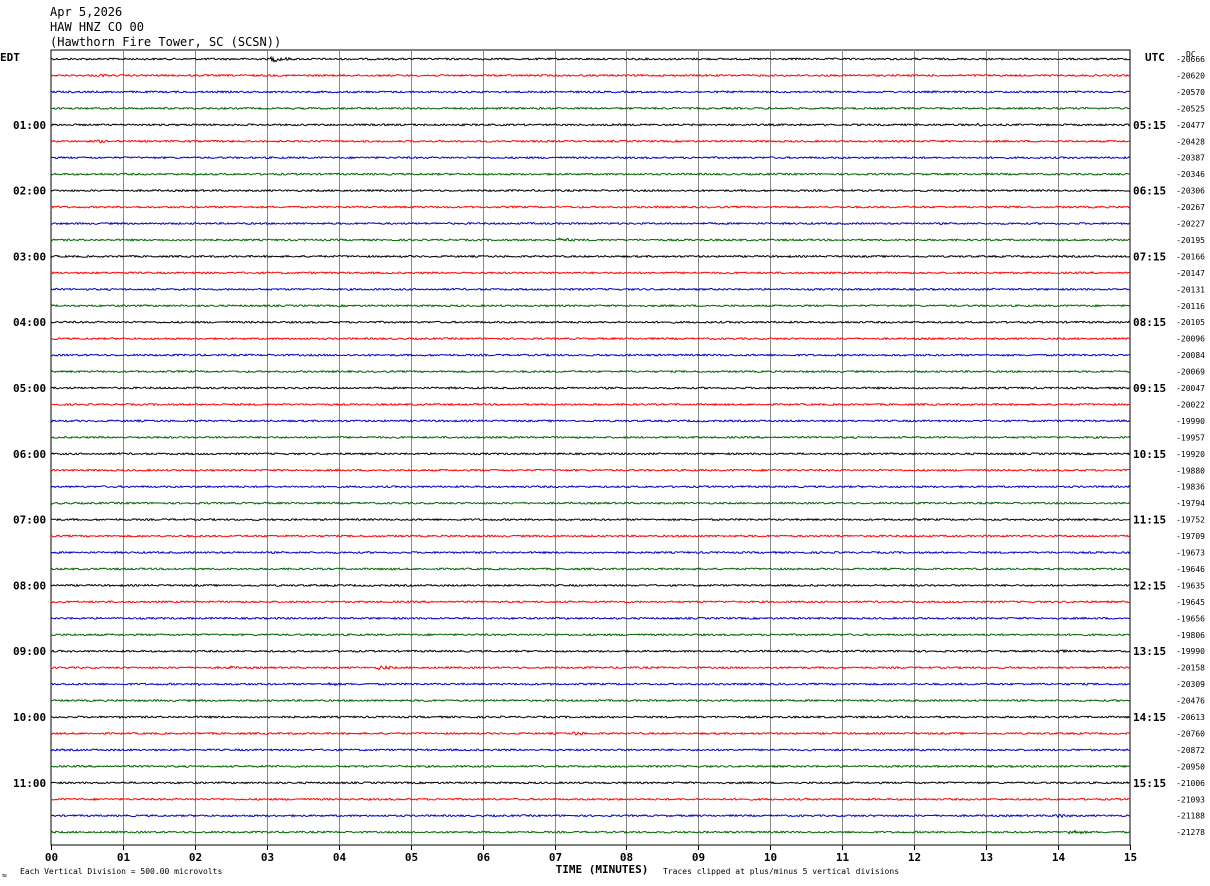  I want to click on dc-offset-label: -20309, so click(1190, 684).